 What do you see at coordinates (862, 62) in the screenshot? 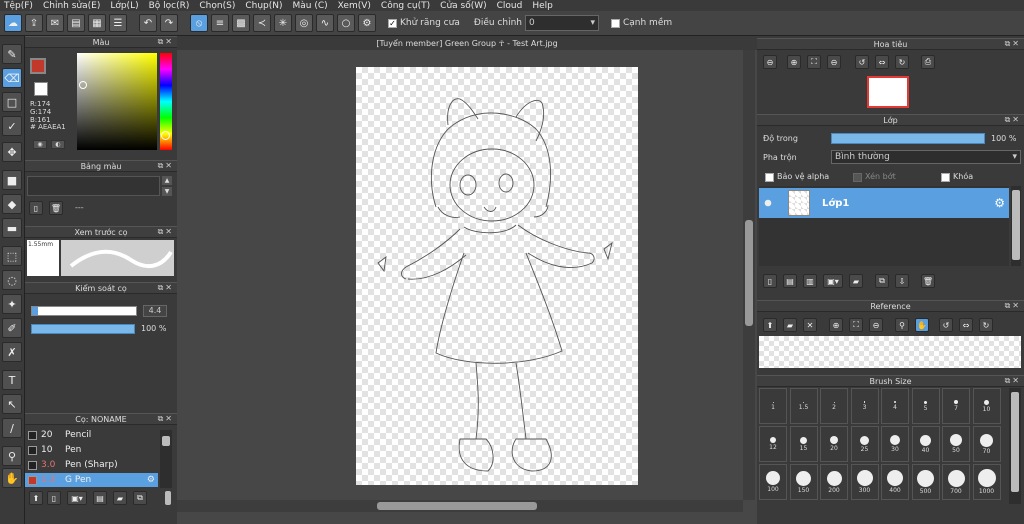
I see `rotate-left-icon: ↺` at bounding box center [862, 62].